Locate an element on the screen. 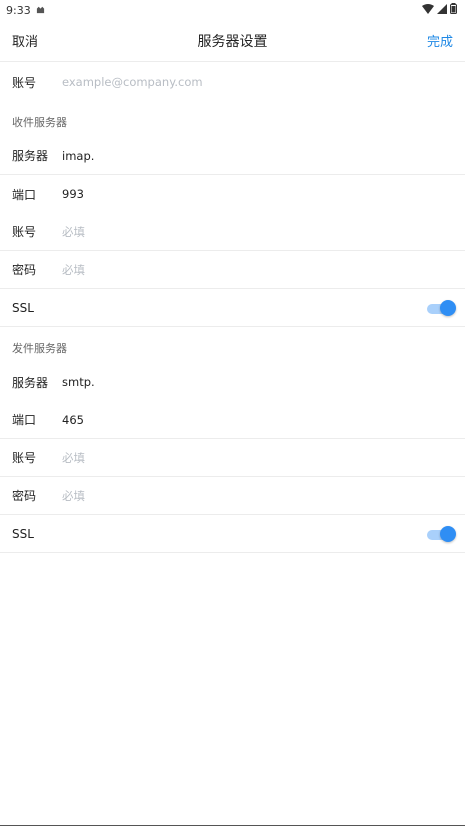  incoming-port-label: 端口 is located at coordinates (24, 194).